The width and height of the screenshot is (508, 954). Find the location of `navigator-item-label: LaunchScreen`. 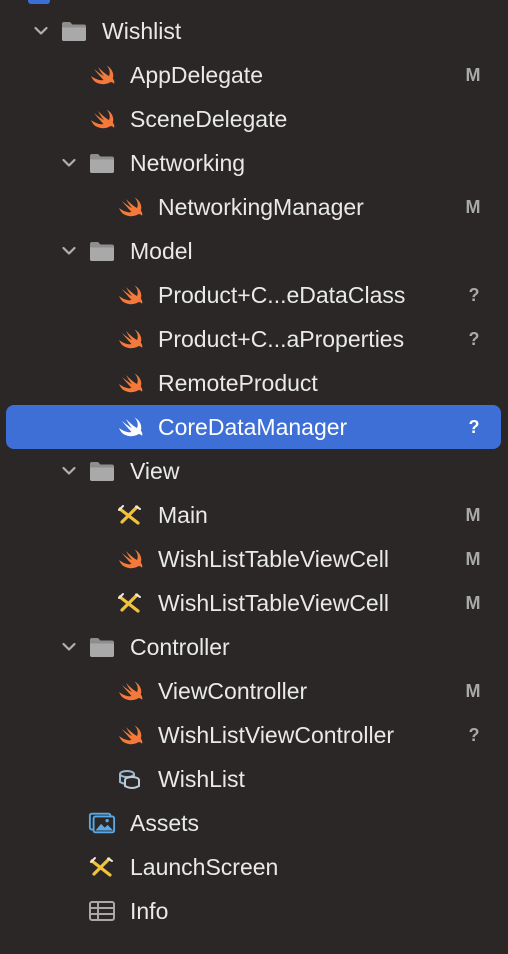

navigator-item-label: LaunchScreen is located at coordinates (204, 867).